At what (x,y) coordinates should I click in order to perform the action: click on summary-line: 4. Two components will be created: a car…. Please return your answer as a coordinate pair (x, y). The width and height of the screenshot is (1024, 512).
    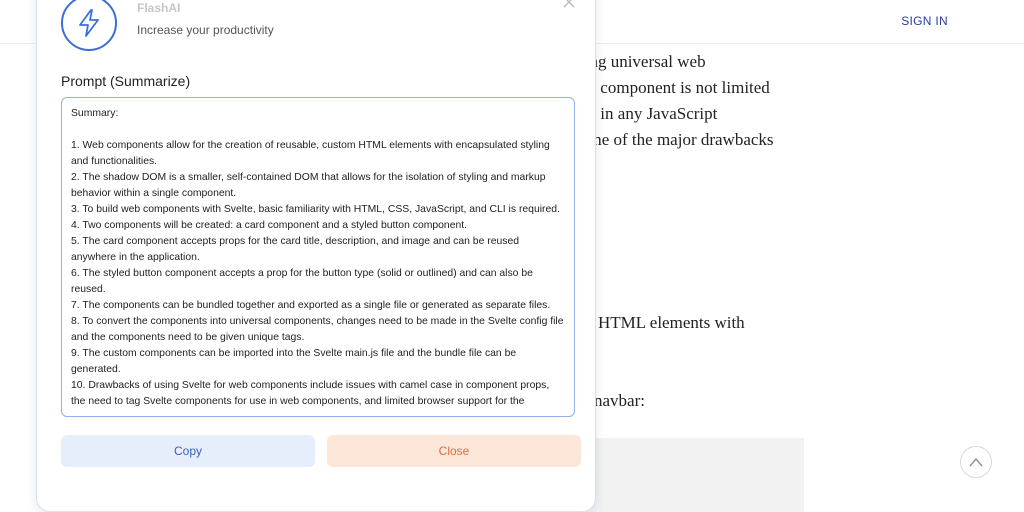
    Looking at the image, I should click on (269, 225).